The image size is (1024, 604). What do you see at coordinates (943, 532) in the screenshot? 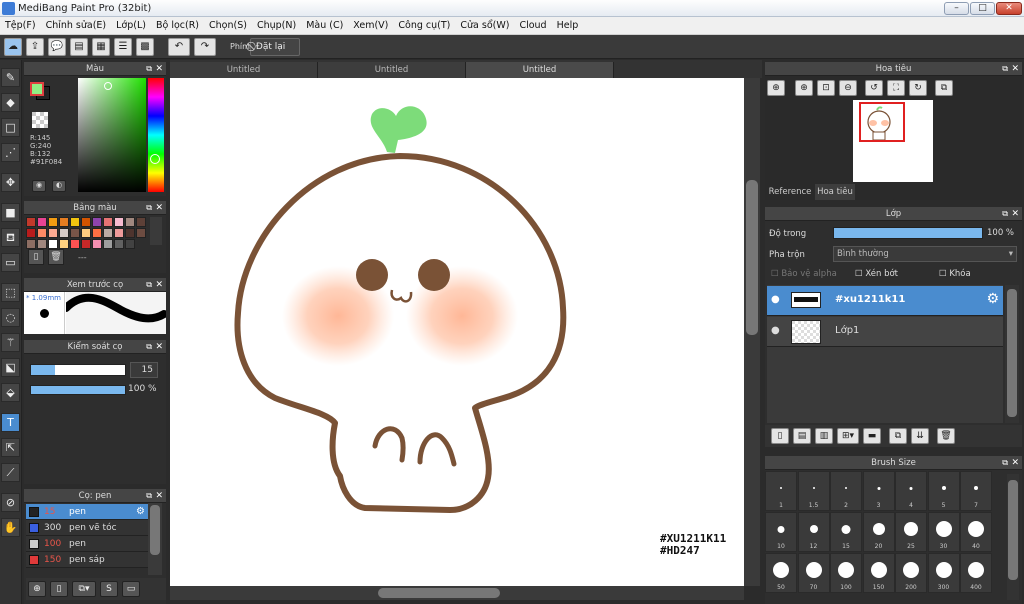
I see `brush-size-cell: 30` at bounding box center [943, 532].